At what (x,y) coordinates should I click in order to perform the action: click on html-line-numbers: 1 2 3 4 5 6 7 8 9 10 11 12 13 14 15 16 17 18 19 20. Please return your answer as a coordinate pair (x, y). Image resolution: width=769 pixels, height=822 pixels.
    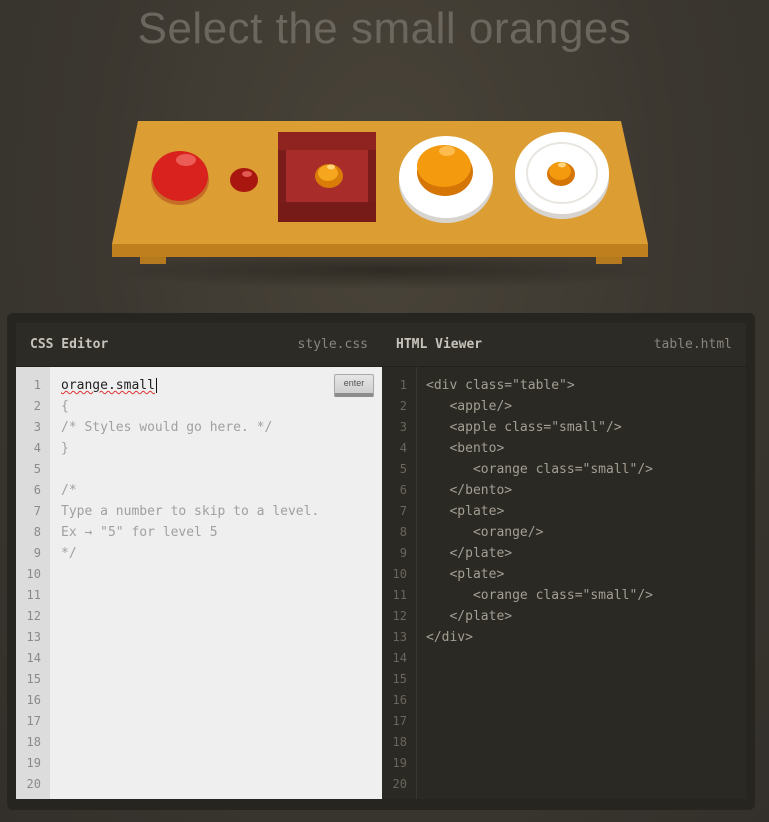
    Looking at the image, I should click on (399, 583).